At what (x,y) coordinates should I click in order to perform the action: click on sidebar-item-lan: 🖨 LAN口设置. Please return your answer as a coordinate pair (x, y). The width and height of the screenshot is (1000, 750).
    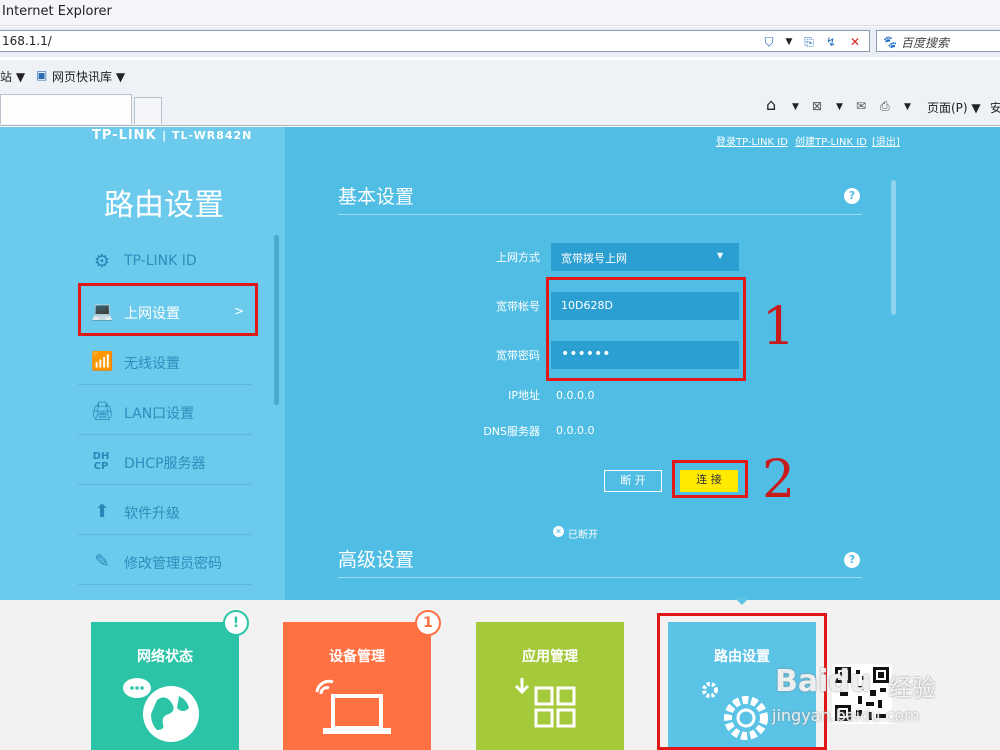
    Looking at the image, I should click on (165, 411).